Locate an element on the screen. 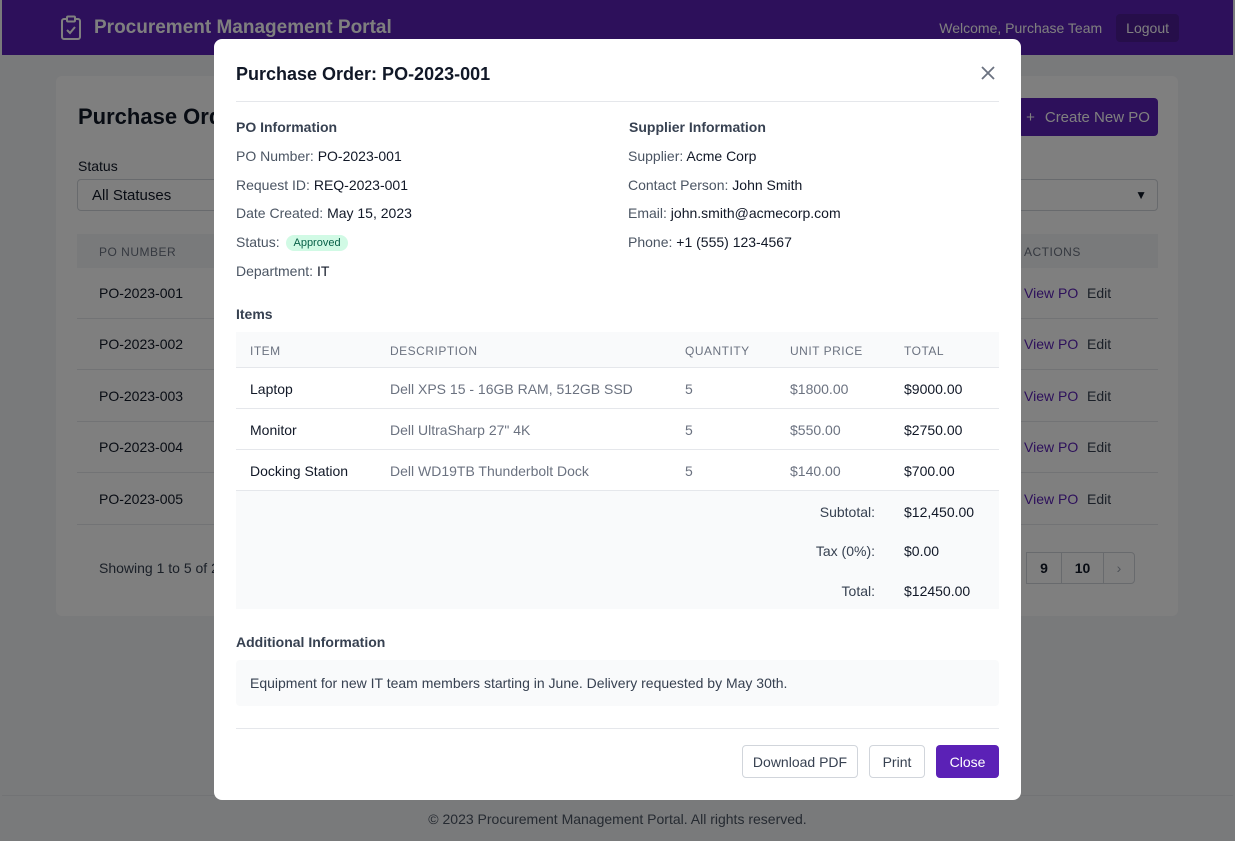  department-label: Department: is located at coordinates (275, 271).